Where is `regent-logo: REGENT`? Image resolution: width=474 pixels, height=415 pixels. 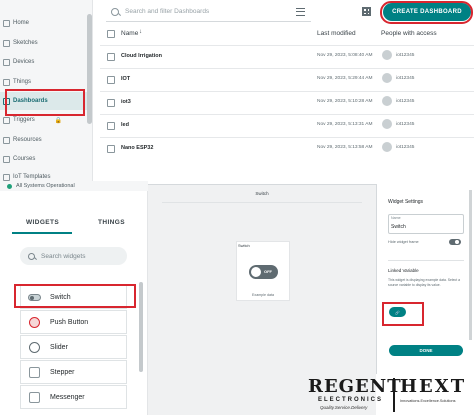 regent-logo: REGENT is located at coordinates (355, 386).